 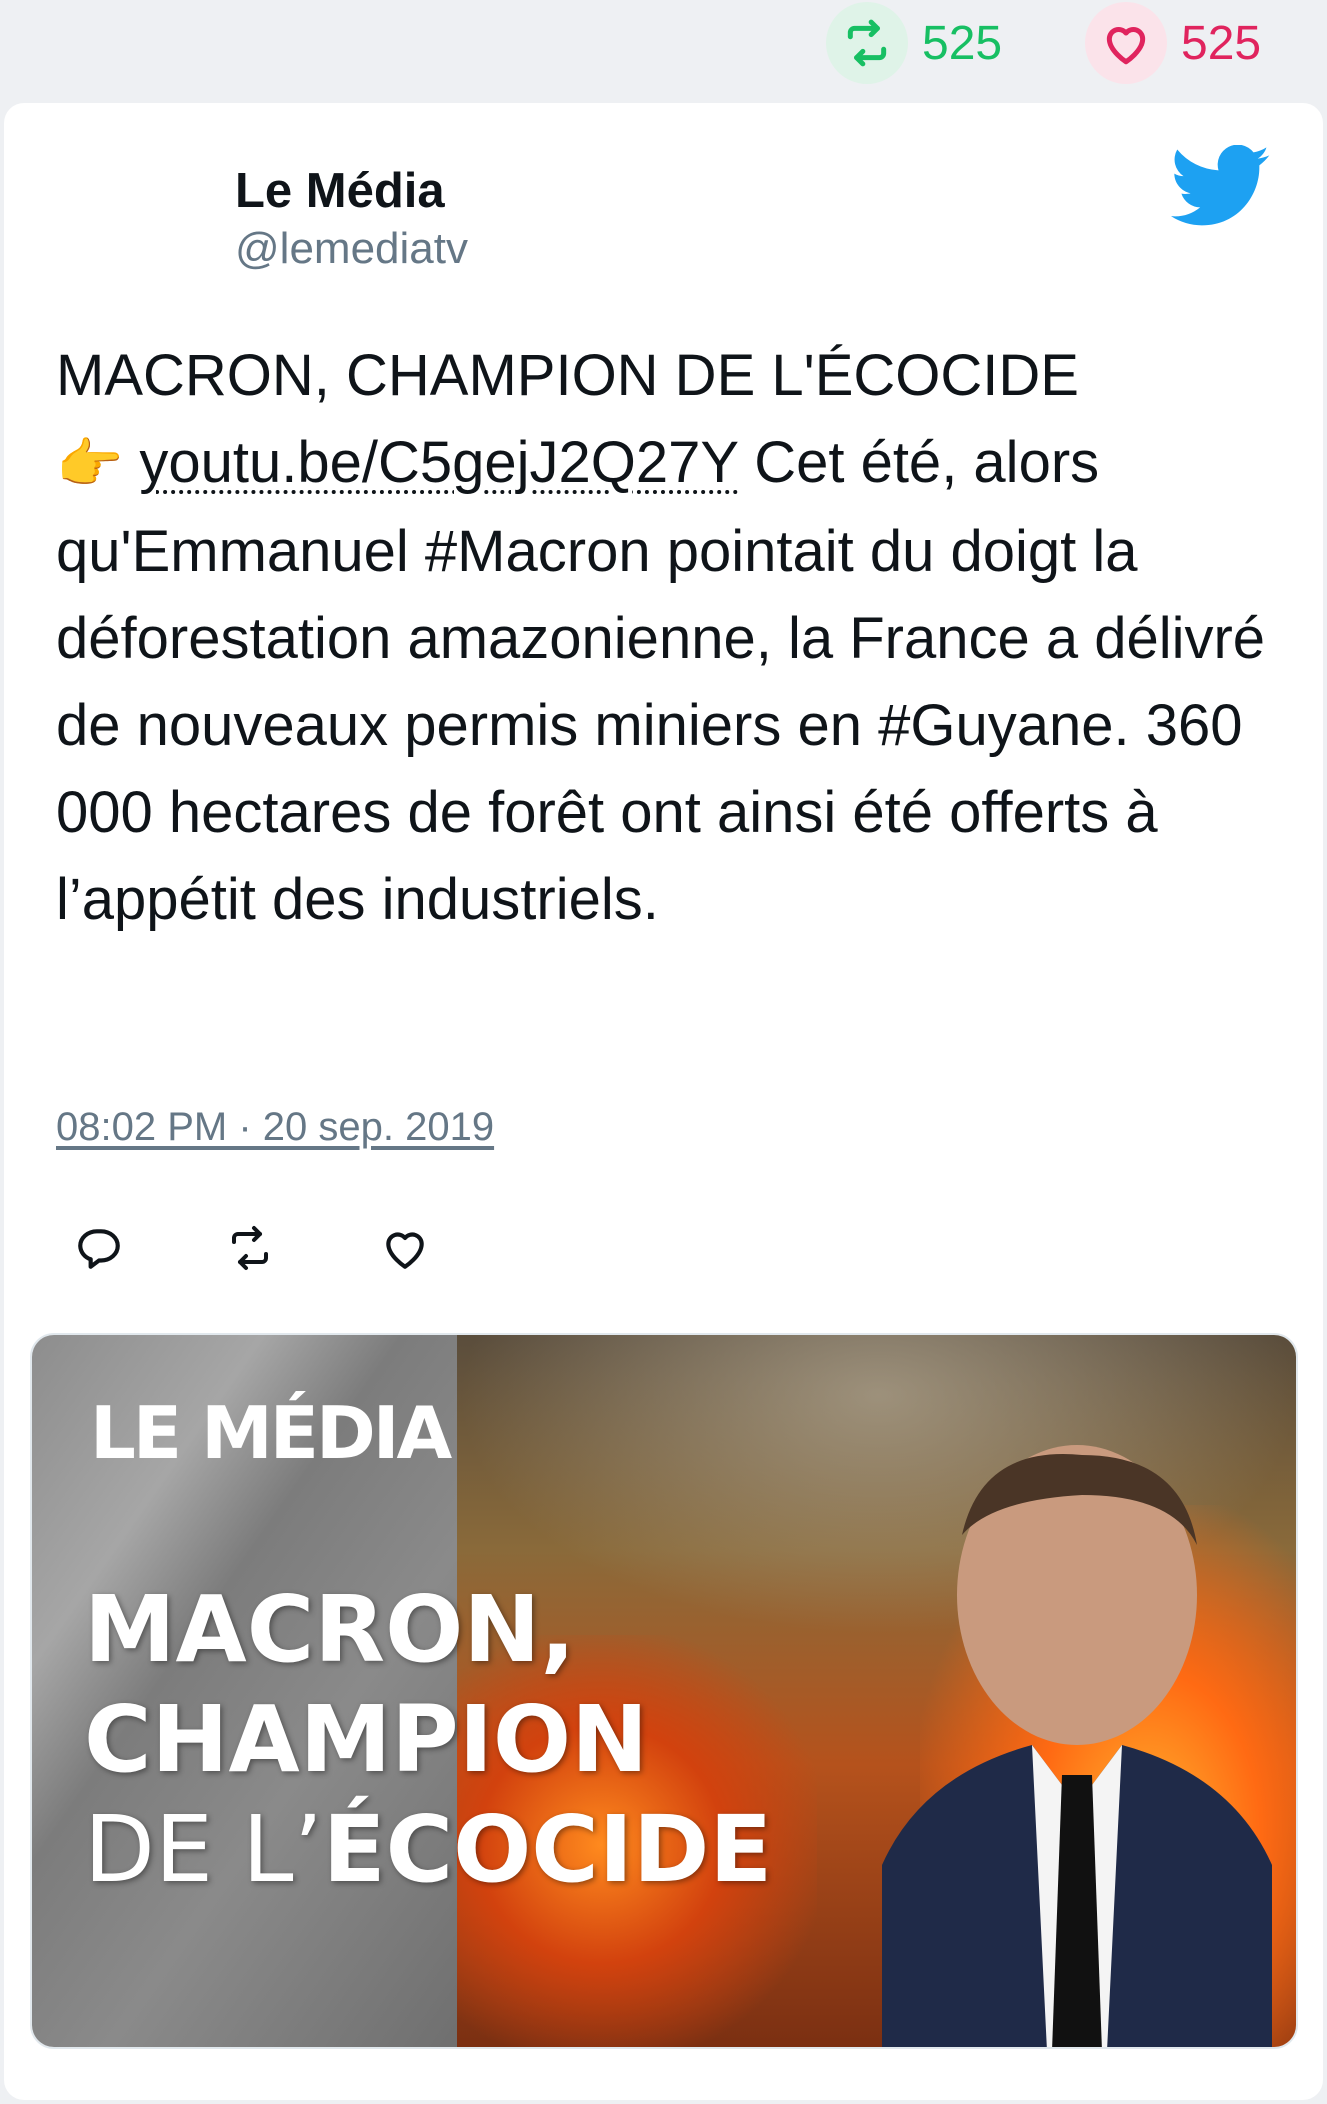 What do you see at coordinates (203, 1849) in the screenshot?
I see `headline-line-3a: DE L’` at bounding box center [203, 1849].